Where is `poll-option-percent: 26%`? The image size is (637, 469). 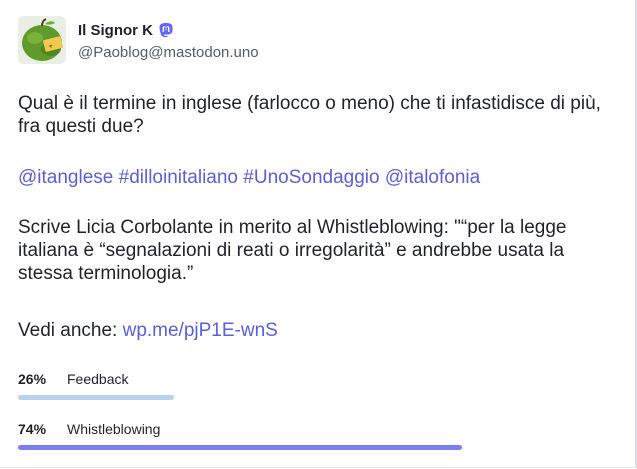 poll-option-percent: 26% is located at coordinates (32, 379).